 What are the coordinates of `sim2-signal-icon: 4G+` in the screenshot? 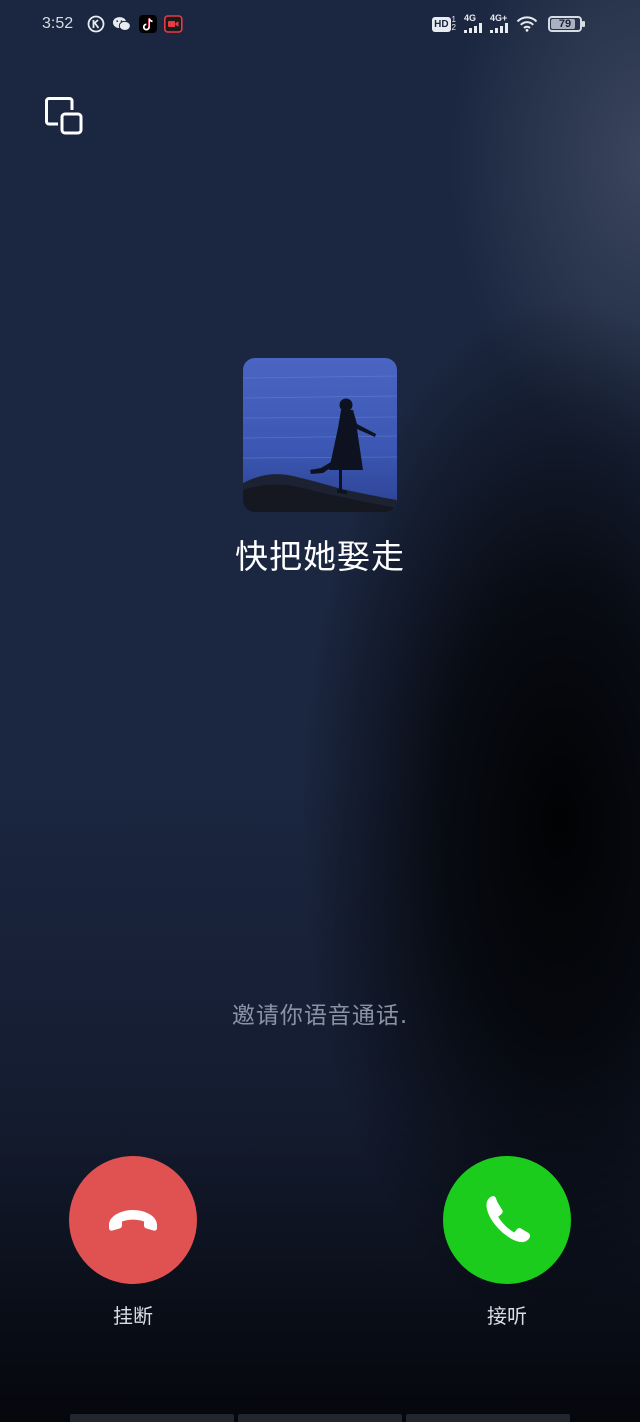 It's located at (499, 23).